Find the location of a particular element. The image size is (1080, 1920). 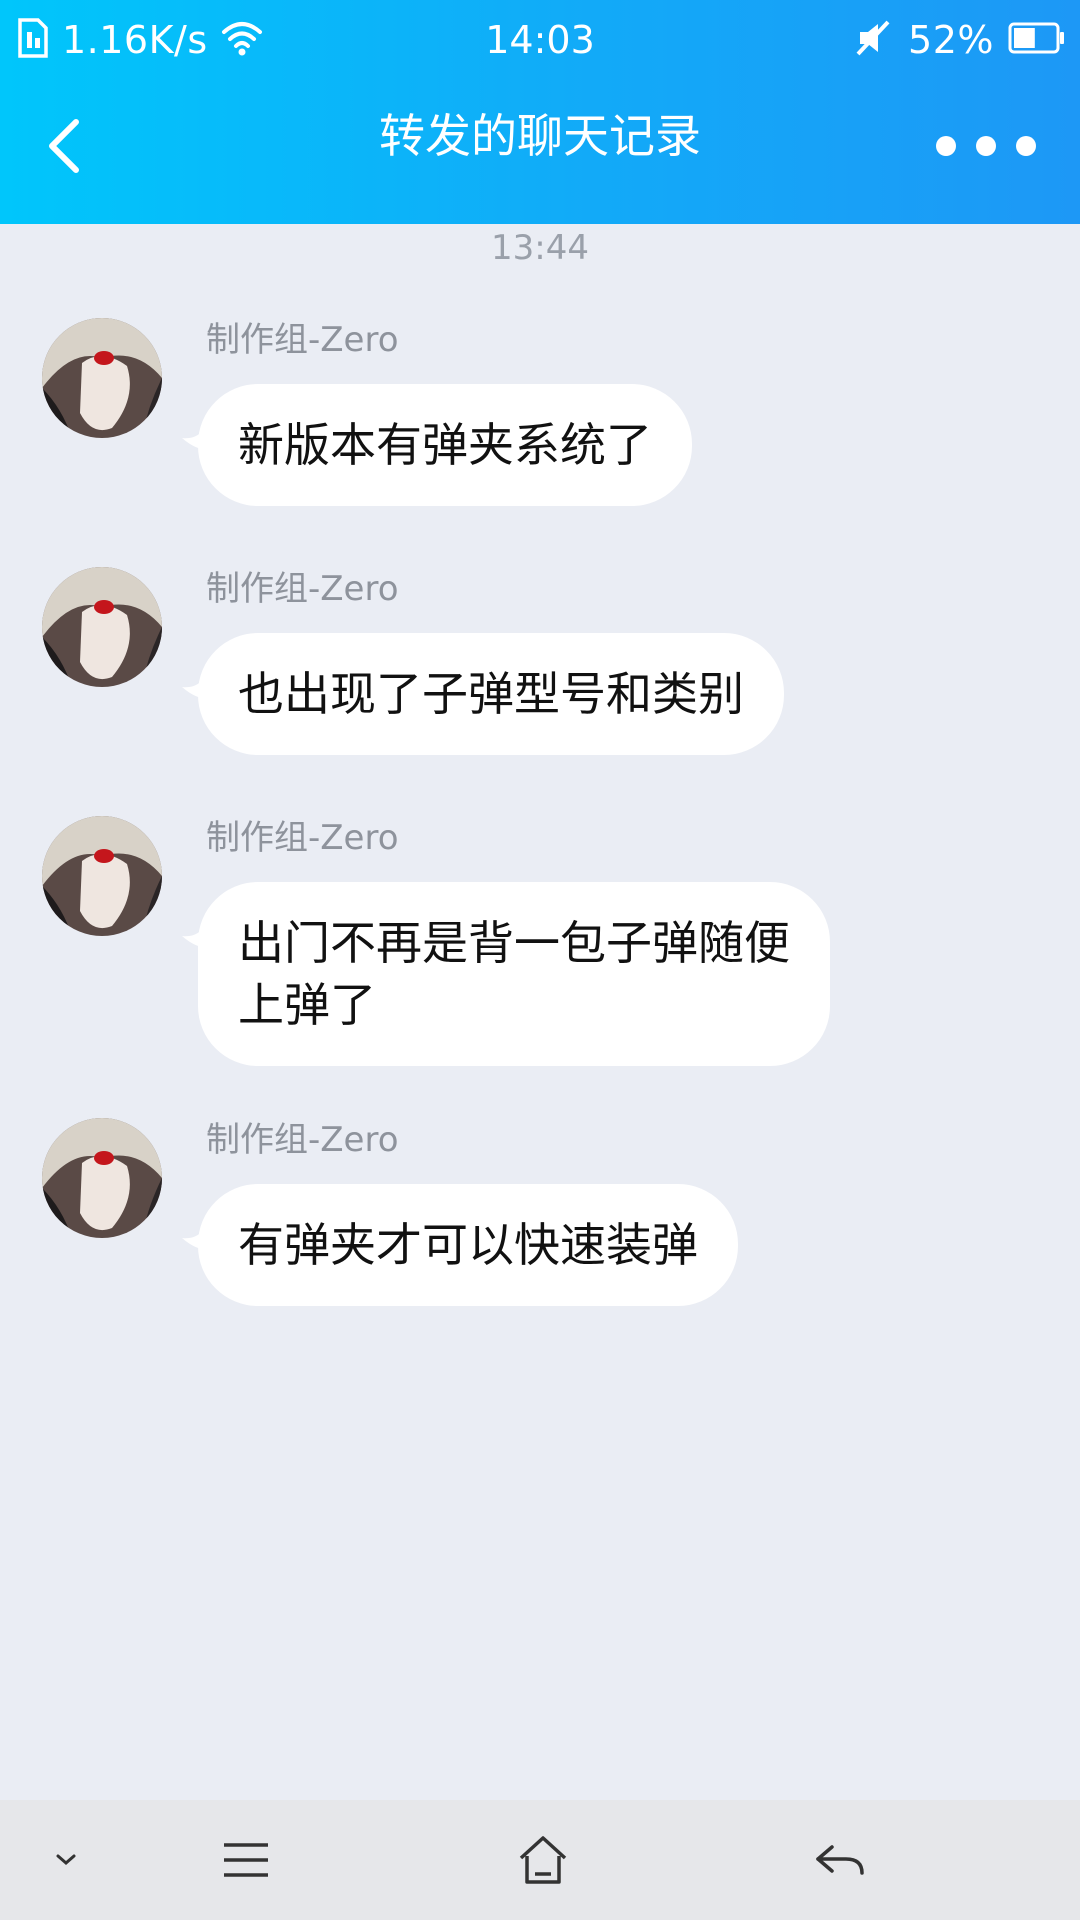

message-line: 有弹夹才可以快速装弹 is located at coordinates (468, 1245).